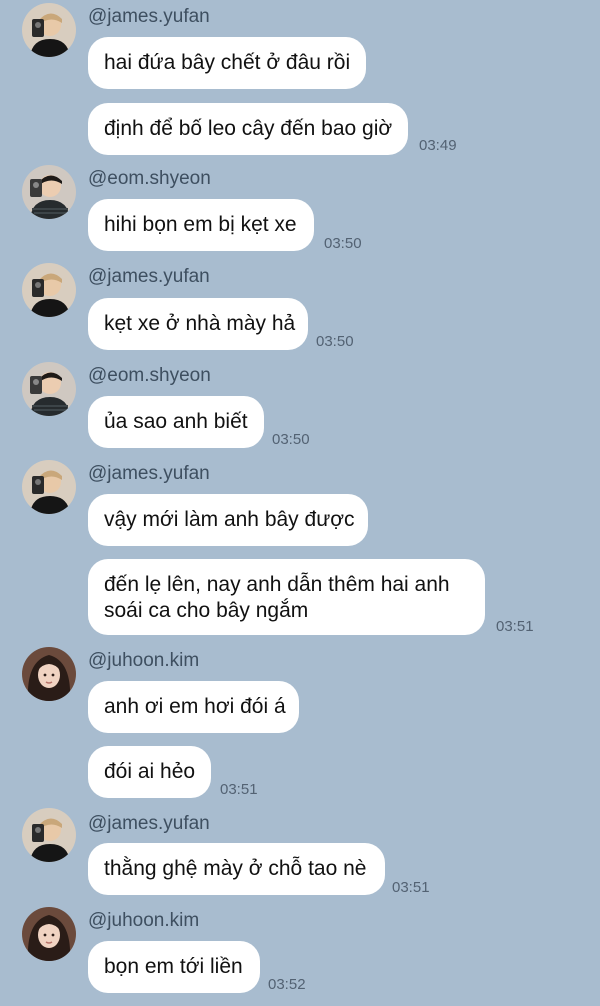 Image resolution: width=600 pixels, height=1006 pixels. I want to click on message-bubble: hai đứa bây chết ở đâu rồi, so click(227, 63).